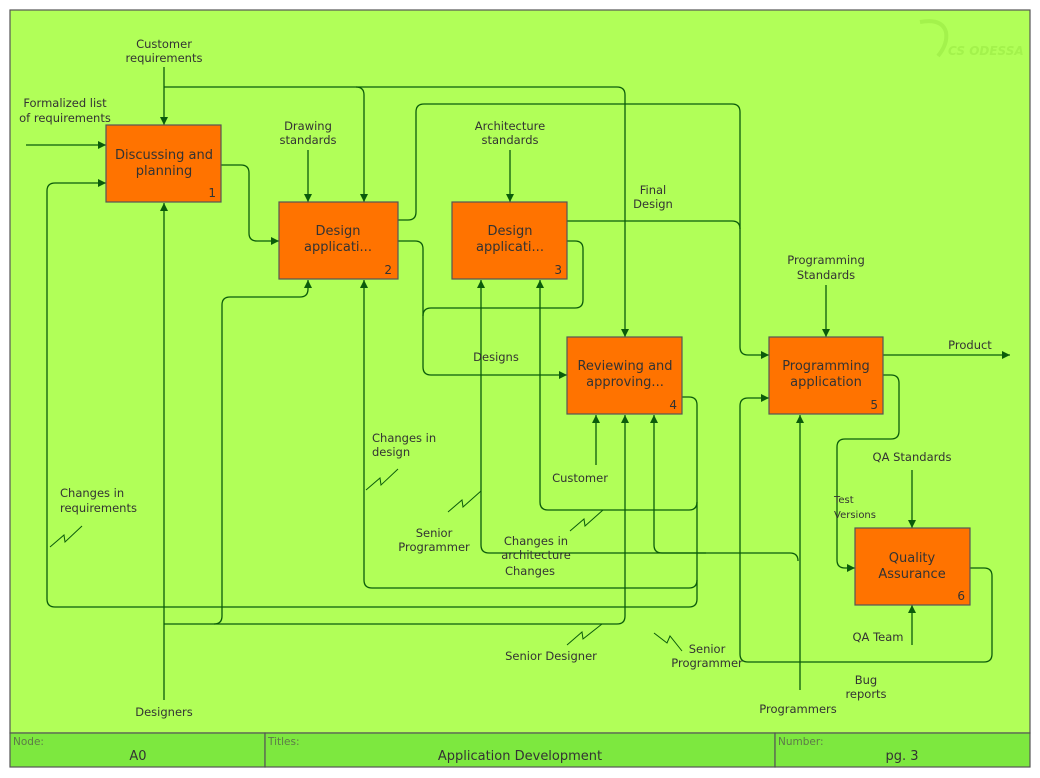 The image size is (1040, 778). Describe the element at coordinates (388, 270) in the screenshot. I see `activity-number: 2` at that location.